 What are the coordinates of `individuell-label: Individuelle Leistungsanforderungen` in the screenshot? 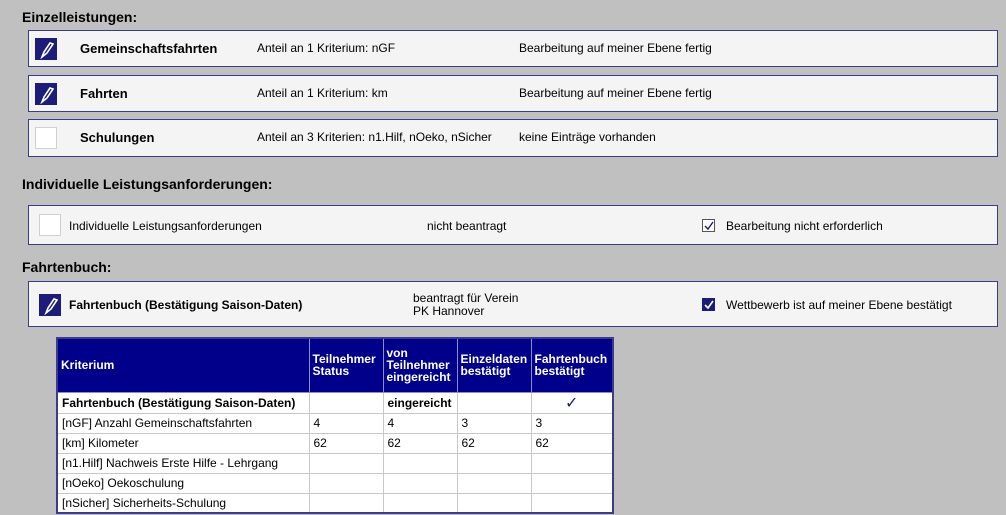 It's located at (165, 226).